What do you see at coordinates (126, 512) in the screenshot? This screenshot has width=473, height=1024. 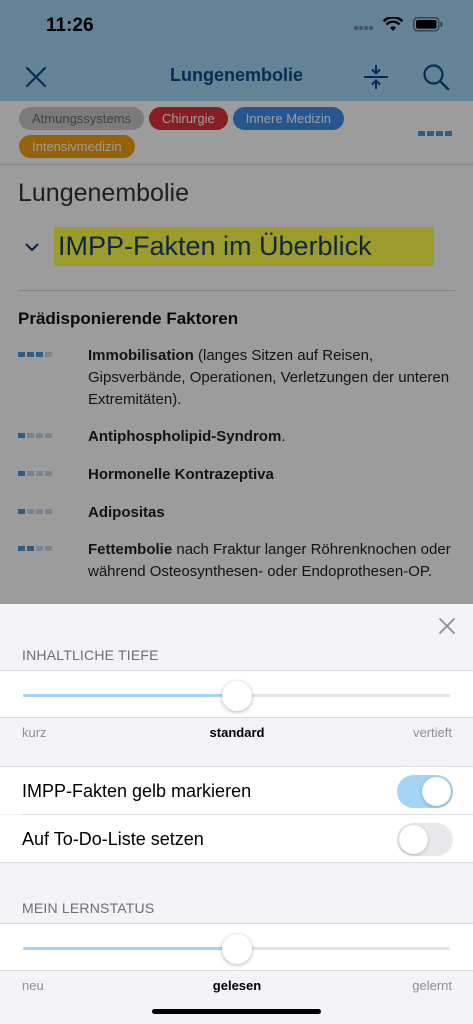 I see `item-text: Adipositas` at bounding box center [126, 512].